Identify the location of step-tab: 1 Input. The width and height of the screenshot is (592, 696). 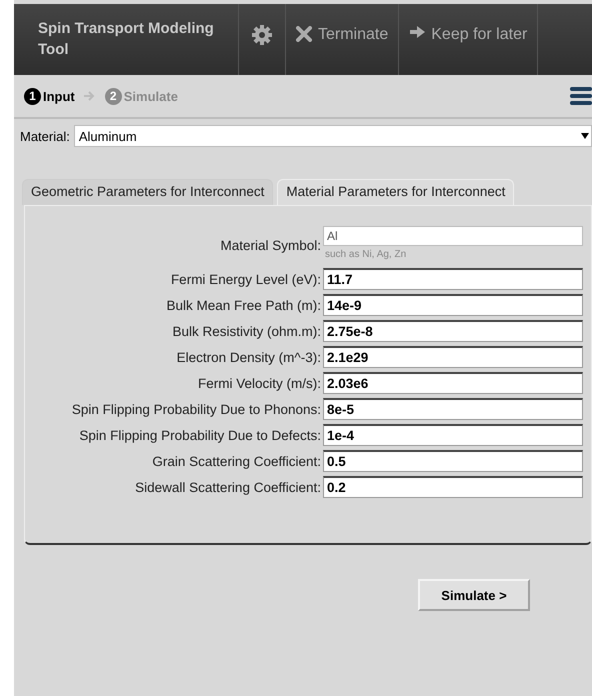
(49, 96).